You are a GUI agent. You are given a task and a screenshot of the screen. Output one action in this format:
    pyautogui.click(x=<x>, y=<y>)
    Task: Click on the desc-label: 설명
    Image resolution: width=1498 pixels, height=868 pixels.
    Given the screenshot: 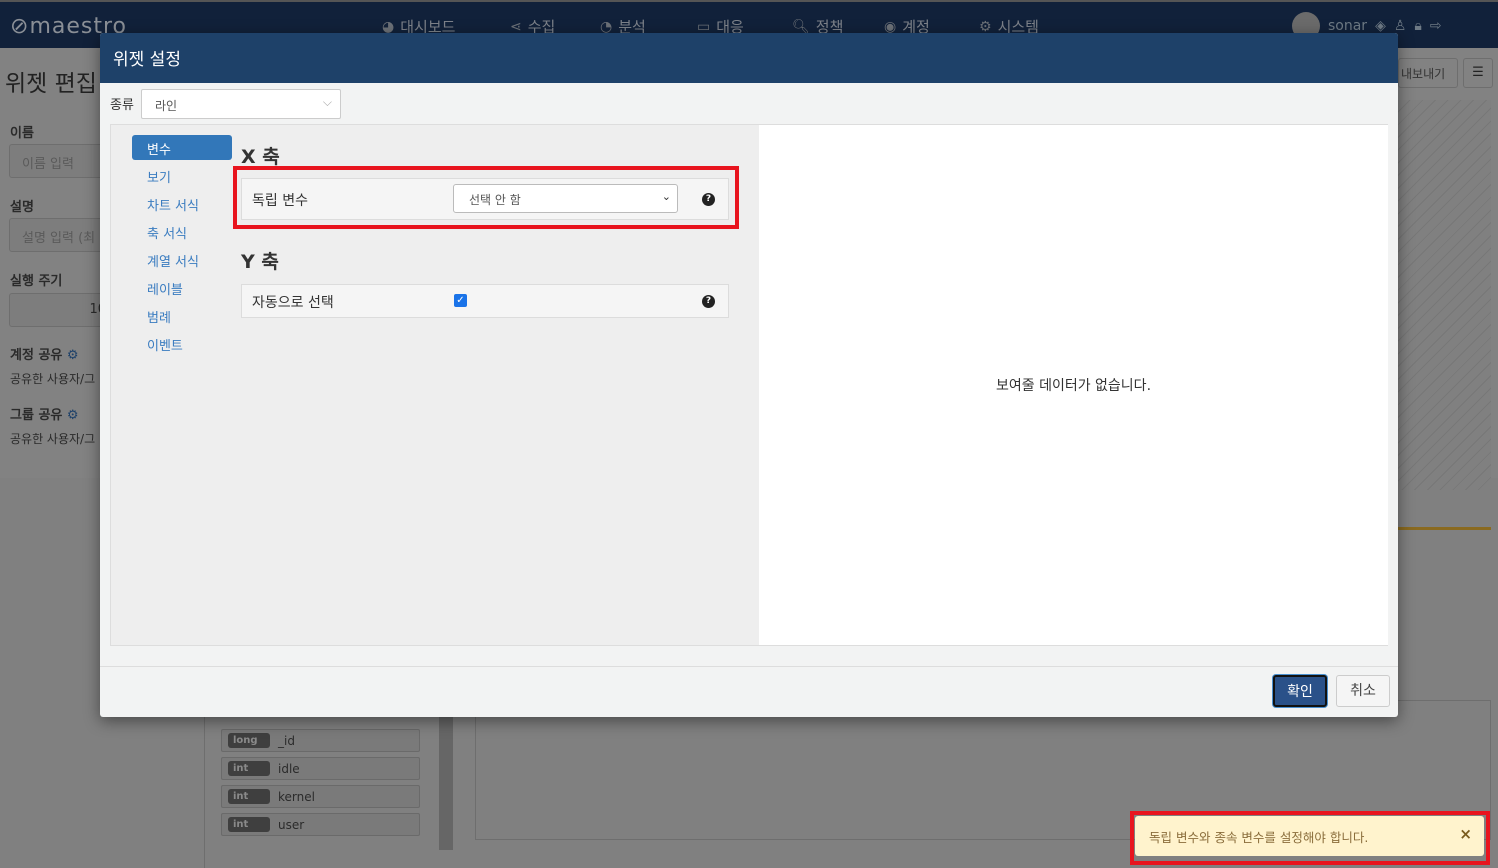 What is the action you would take?
    pyautogui.click(x=22, y=207)
    